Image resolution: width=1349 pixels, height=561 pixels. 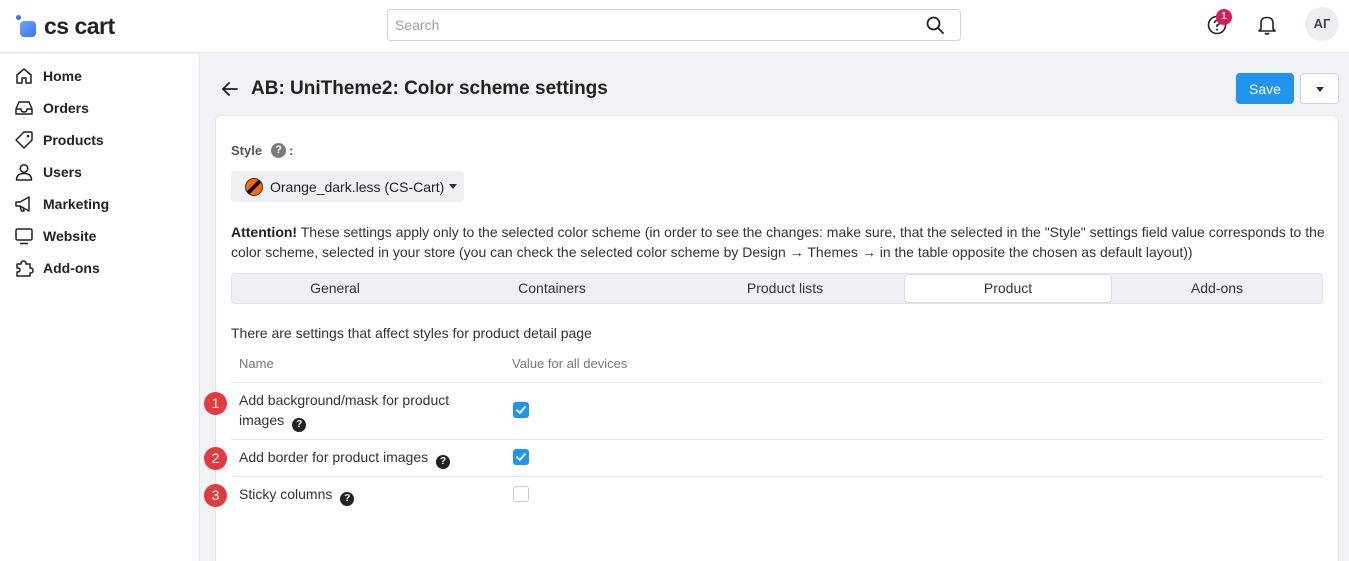 I want to click on top-bar: cs cart 1 АГ, so click(x=674, y=26).